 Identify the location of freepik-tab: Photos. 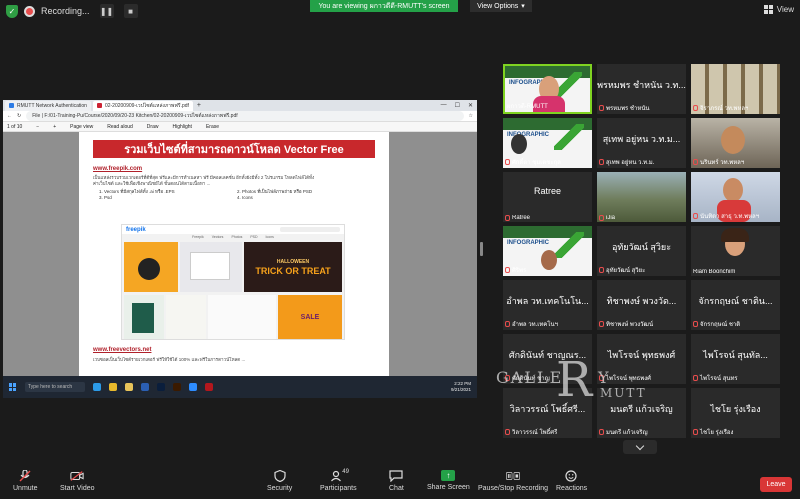
(237, 237).